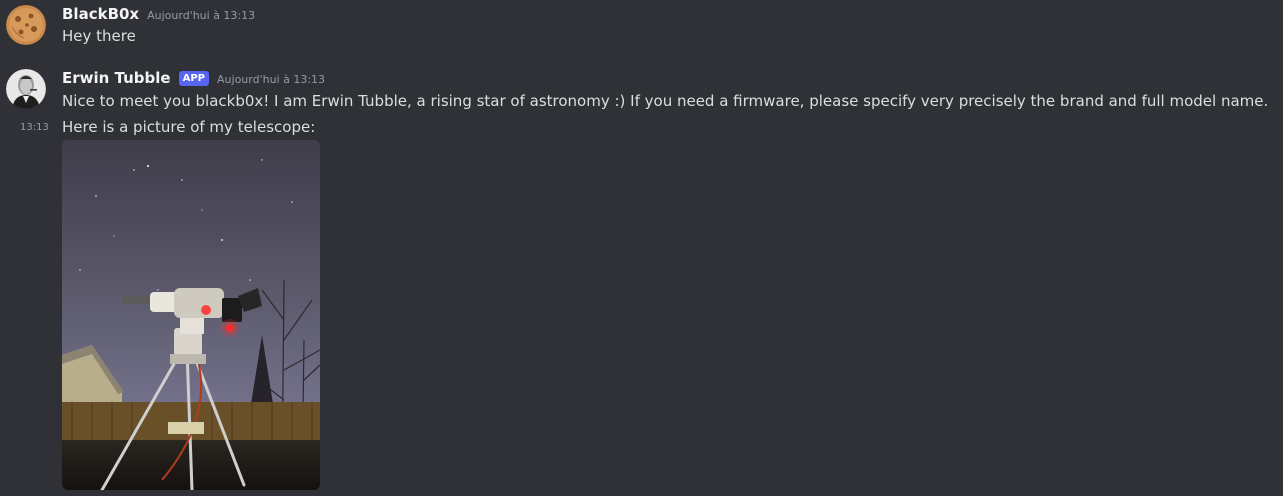 This screenshot has height=496, width=1283. Describe the element at coordinates (100, 14) in the screenshot. I see `username: BlackB0x` at that location.